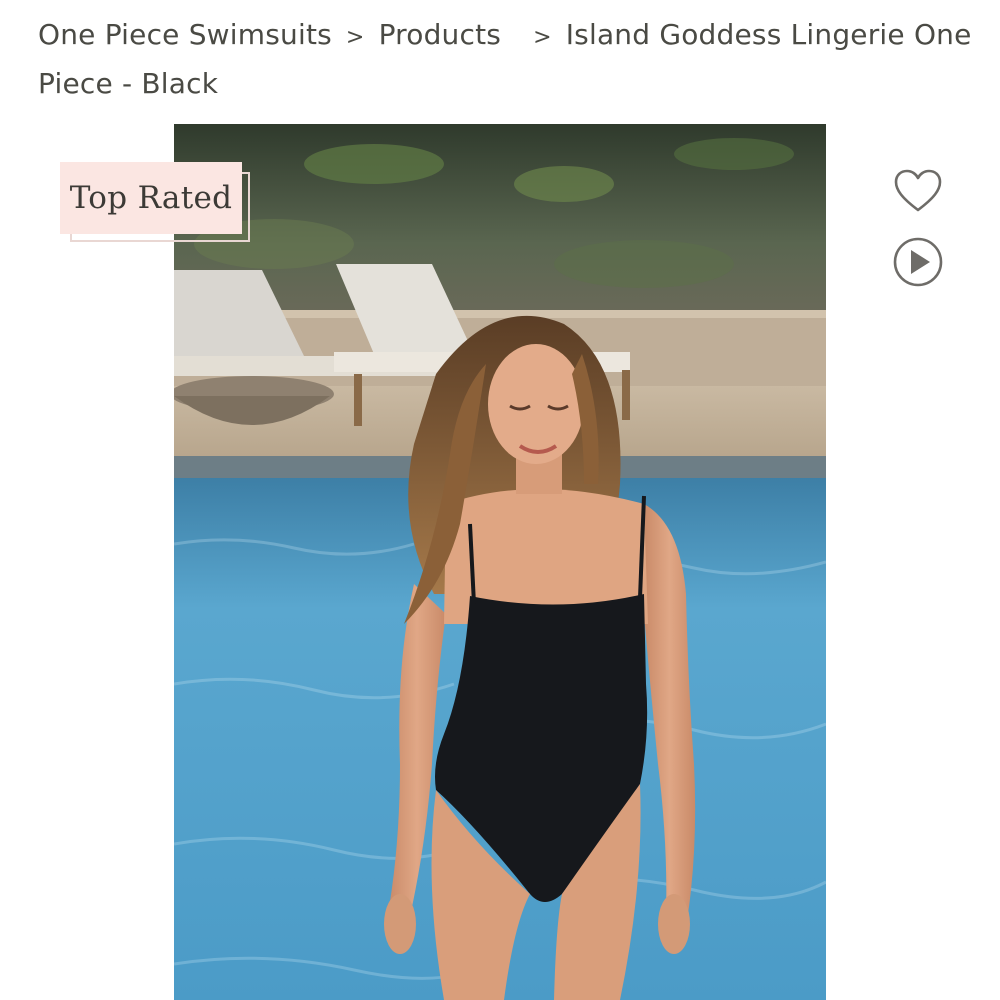  Describe the element at coordinates (440, 34) in the screenshot. I see `breadcrumb-link-products: Products` at that location.